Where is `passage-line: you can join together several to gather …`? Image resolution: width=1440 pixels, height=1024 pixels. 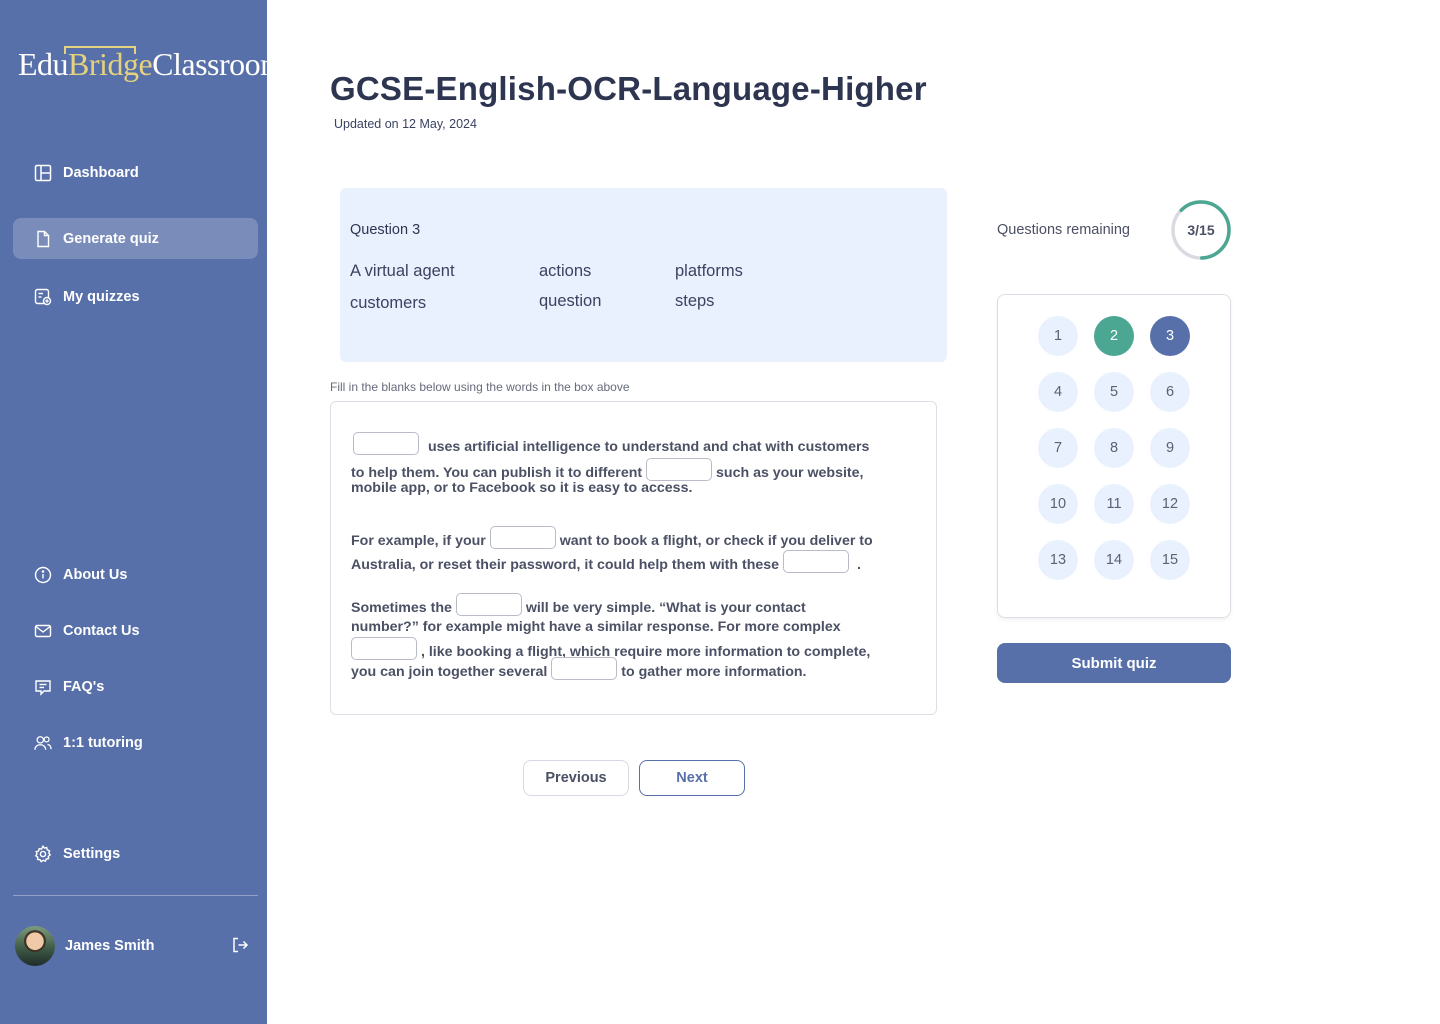 passage-line: you can join together several to gather … is located at coordinates (578, 668).